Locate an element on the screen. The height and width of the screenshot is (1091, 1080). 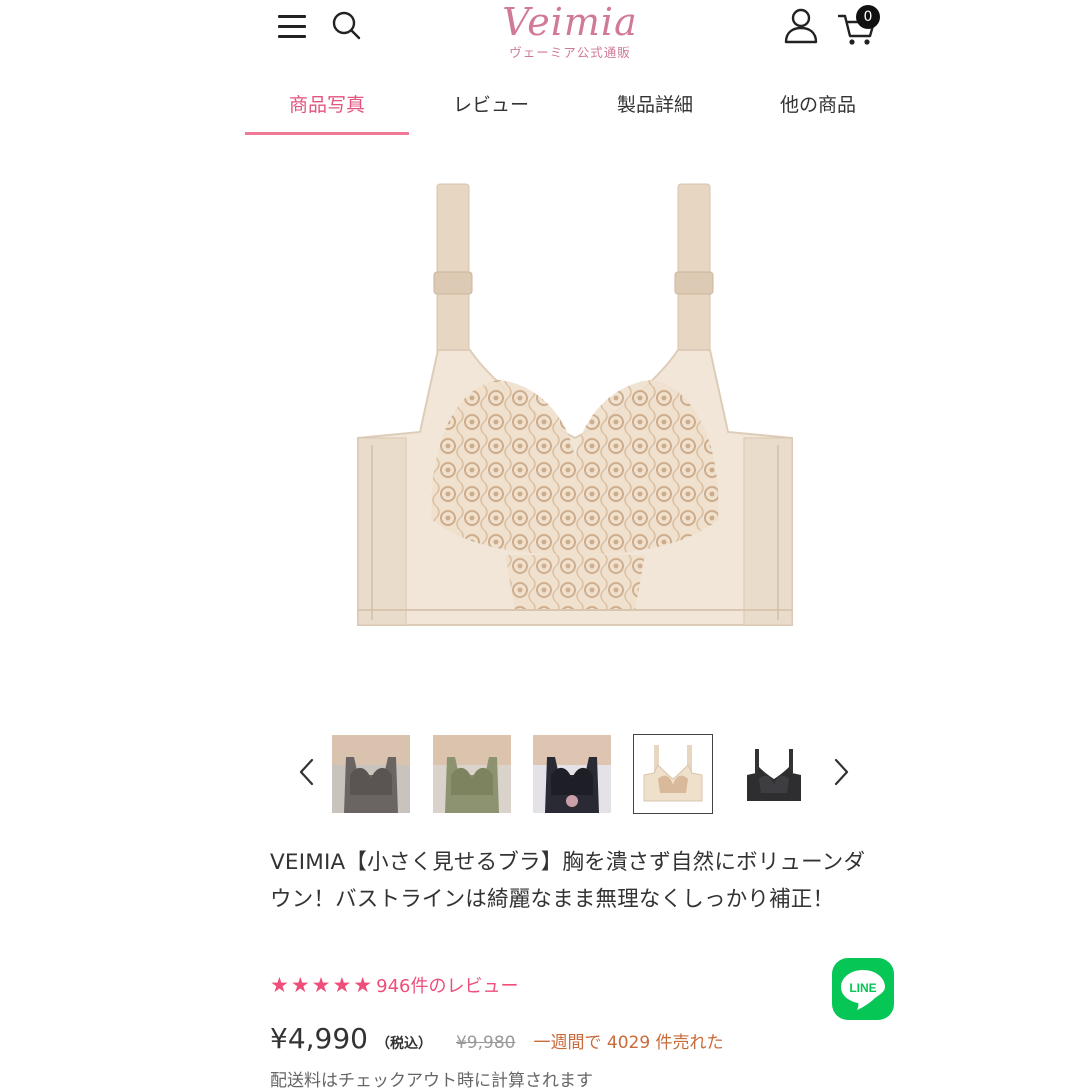
search-icon is located at coordinates (346, 25).